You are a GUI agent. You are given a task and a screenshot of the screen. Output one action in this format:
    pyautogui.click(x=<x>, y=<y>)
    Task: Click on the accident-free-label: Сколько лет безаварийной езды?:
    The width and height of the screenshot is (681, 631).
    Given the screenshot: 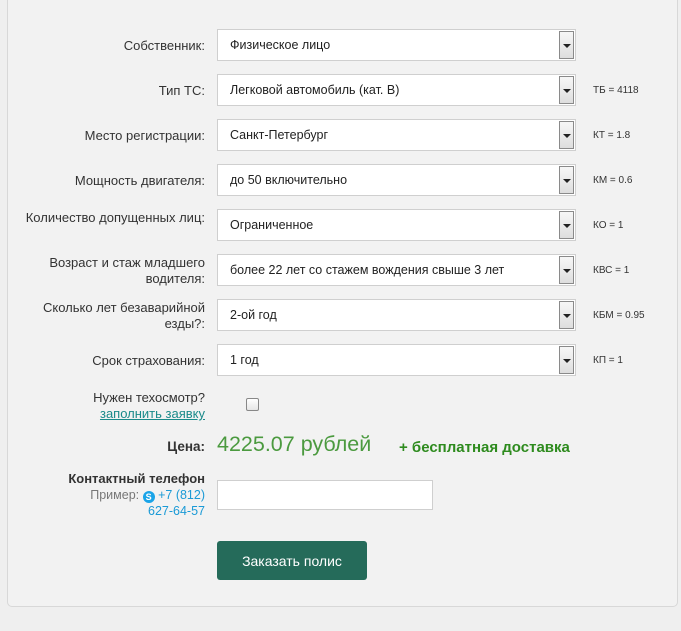 What is the action you would take?
    pyautogui.click(x=124, y=315)
    